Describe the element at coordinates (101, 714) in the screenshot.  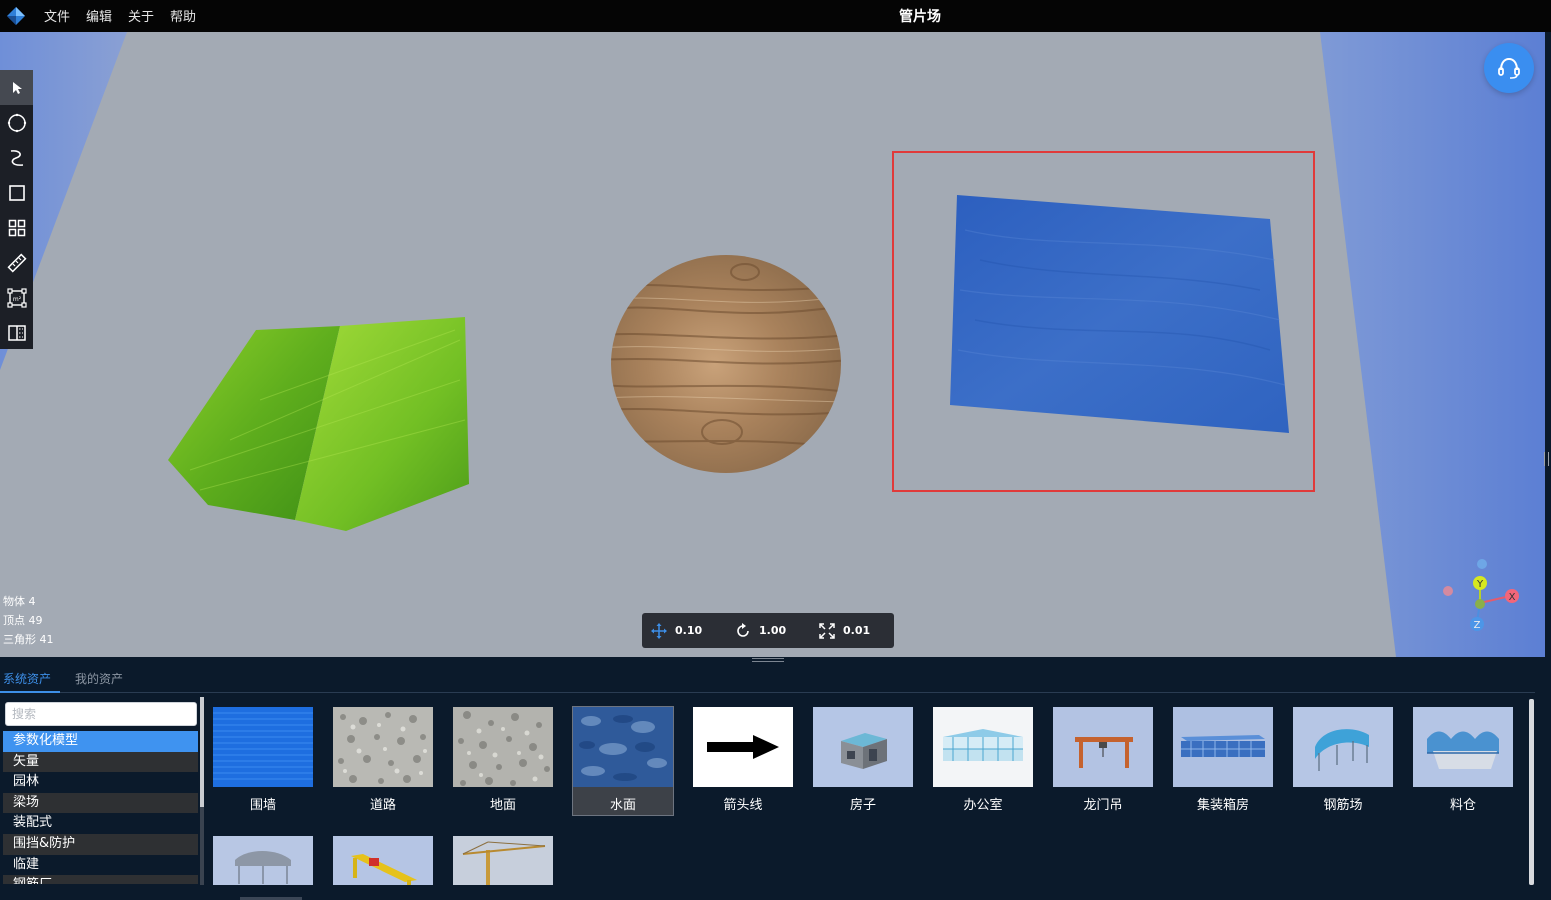
I see `asset-search-input` at that location.